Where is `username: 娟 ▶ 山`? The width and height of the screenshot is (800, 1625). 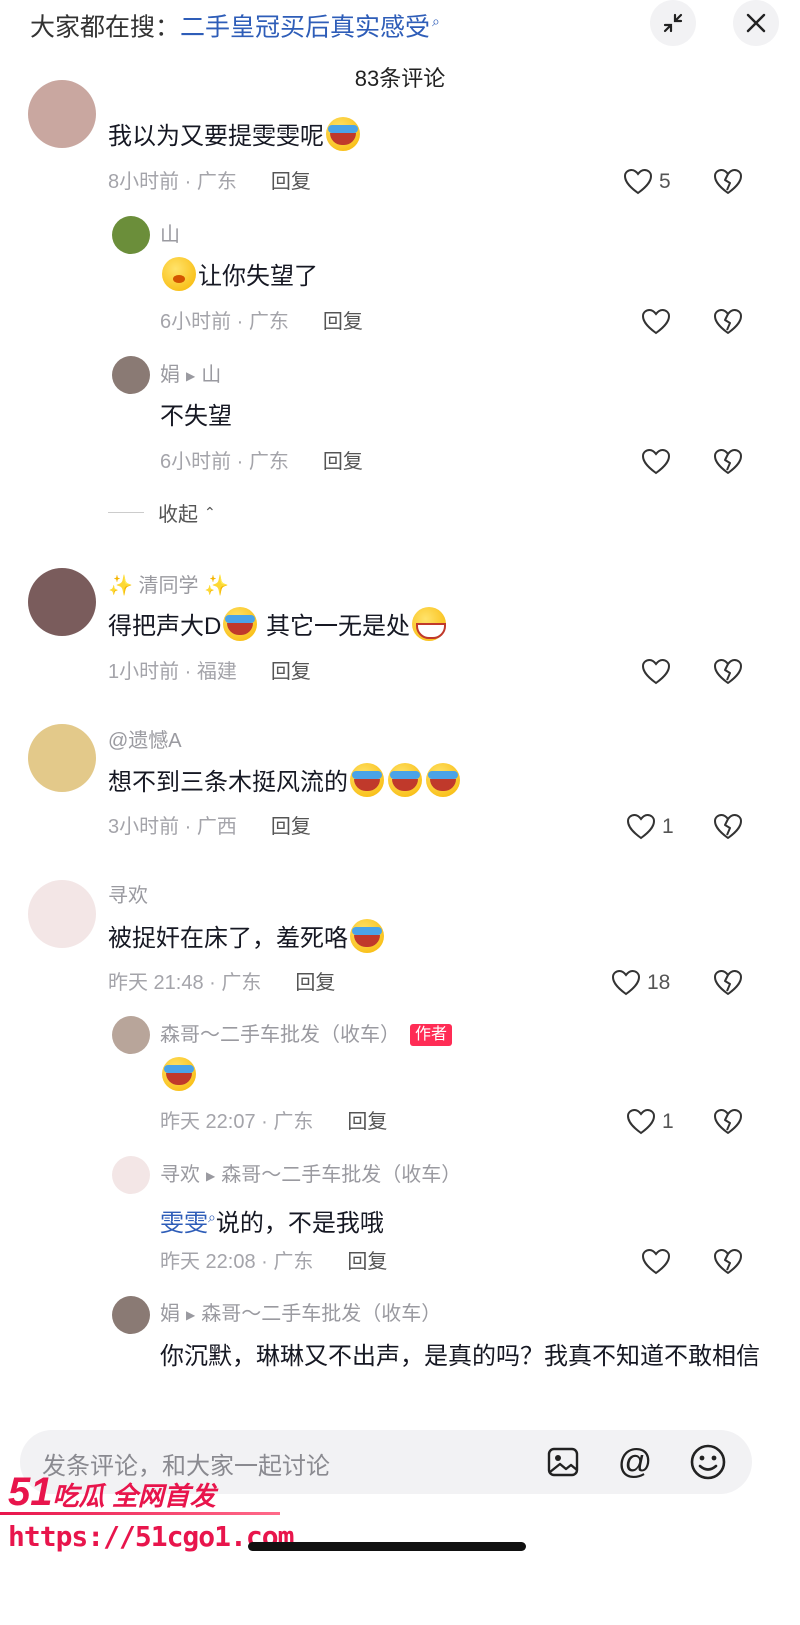 username: 娟 ▶ 山 is located at coordinates (190, 375).